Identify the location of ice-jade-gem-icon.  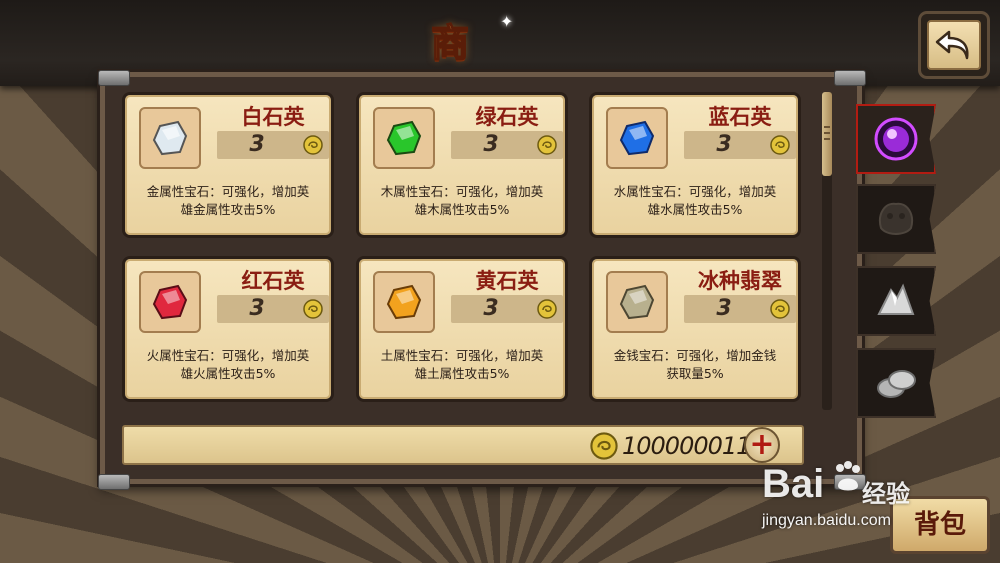
(637, 302).